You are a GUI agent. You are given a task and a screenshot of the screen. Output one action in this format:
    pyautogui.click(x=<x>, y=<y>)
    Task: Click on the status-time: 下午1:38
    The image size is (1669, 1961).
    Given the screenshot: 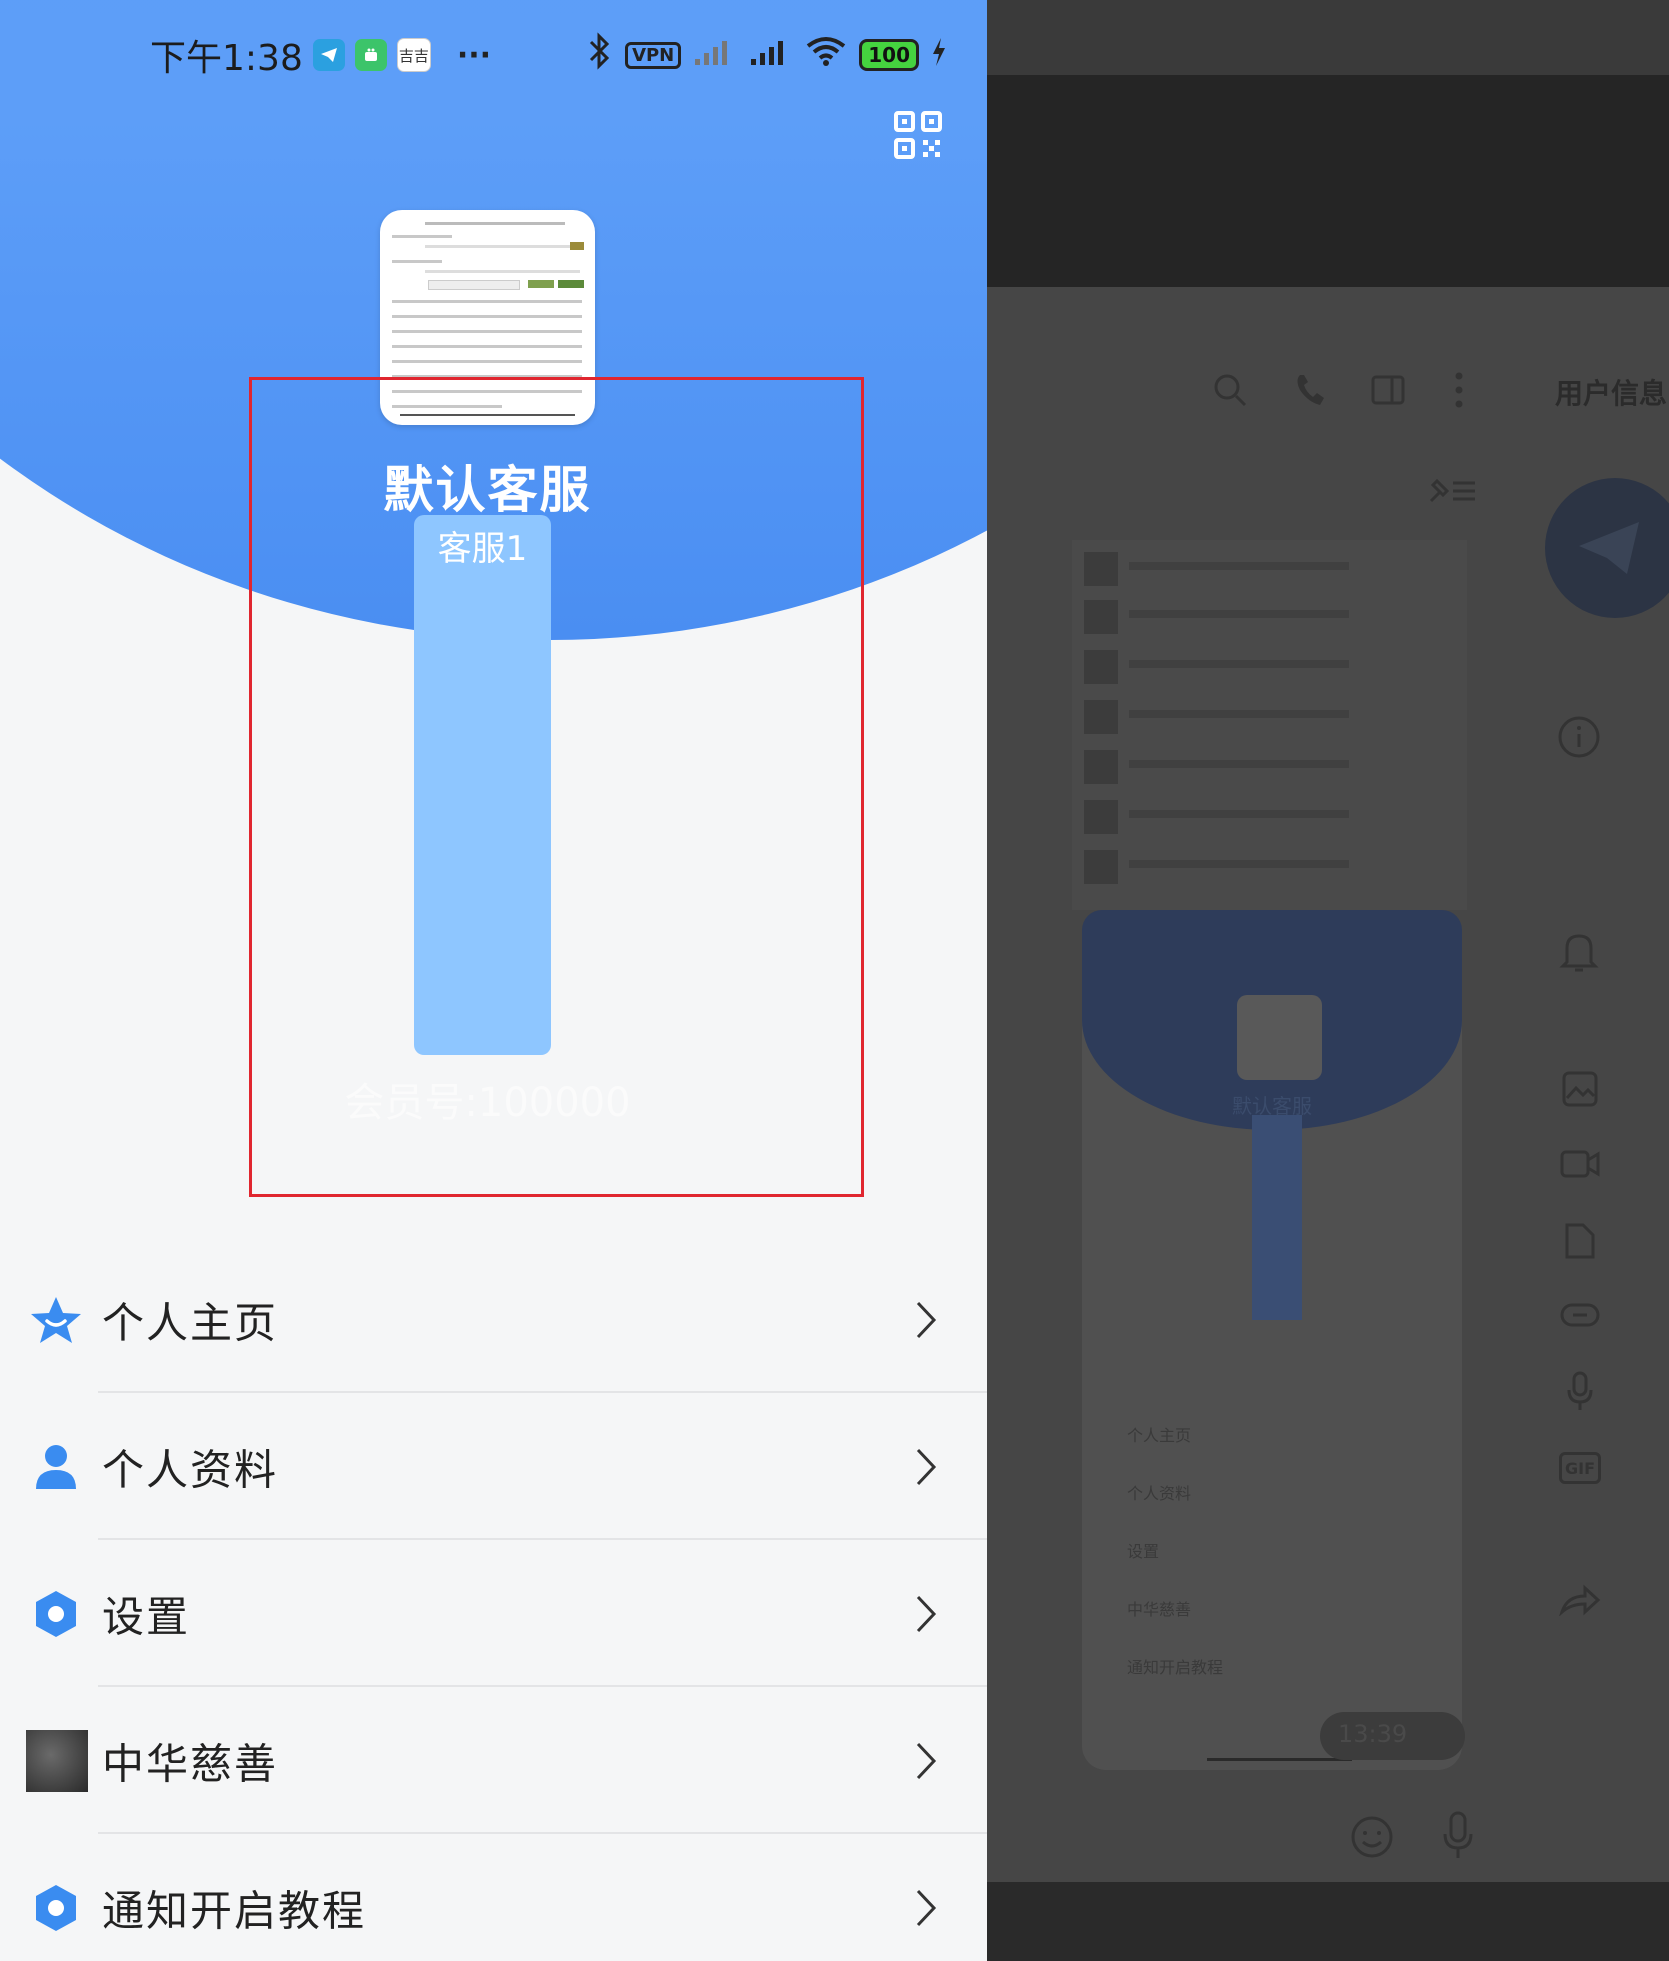 What is the action you would take?
    pyautogui.click(x=226, y=58)
    